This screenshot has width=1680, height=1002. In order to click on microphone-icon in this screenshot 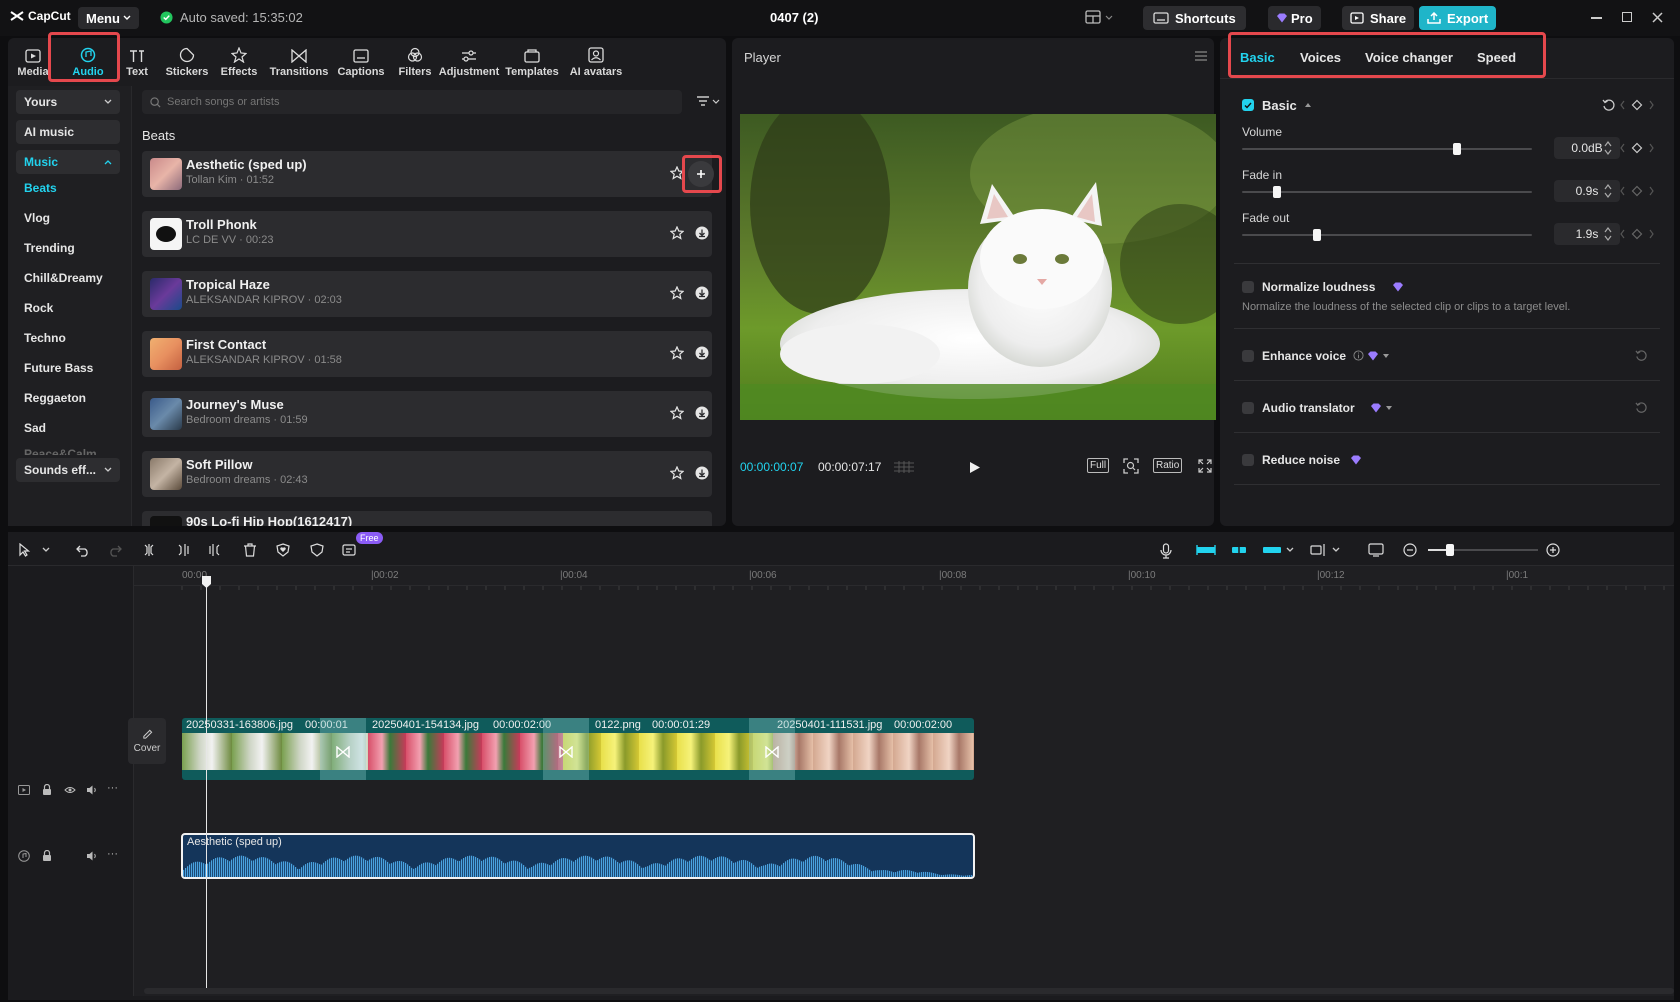, I will do `click(1166, 551)`.